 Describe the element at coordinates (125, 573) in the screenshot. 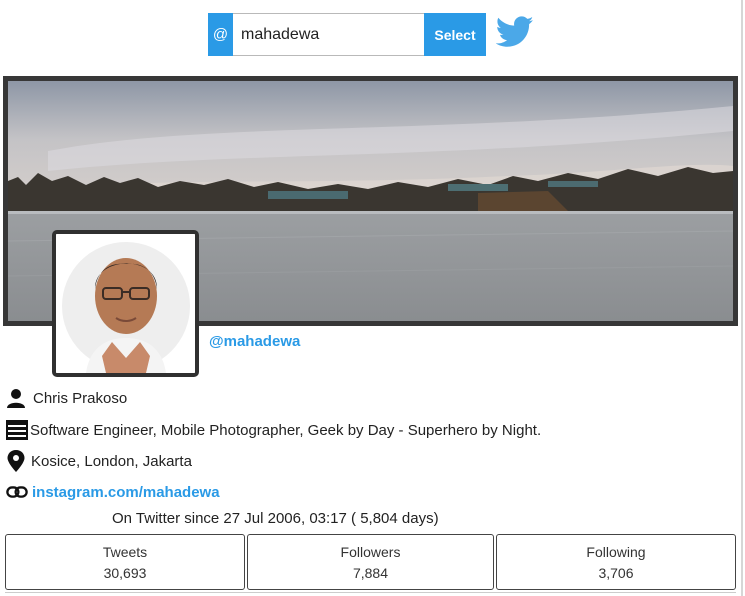

I see `tweets-count: 30,693` at that location.